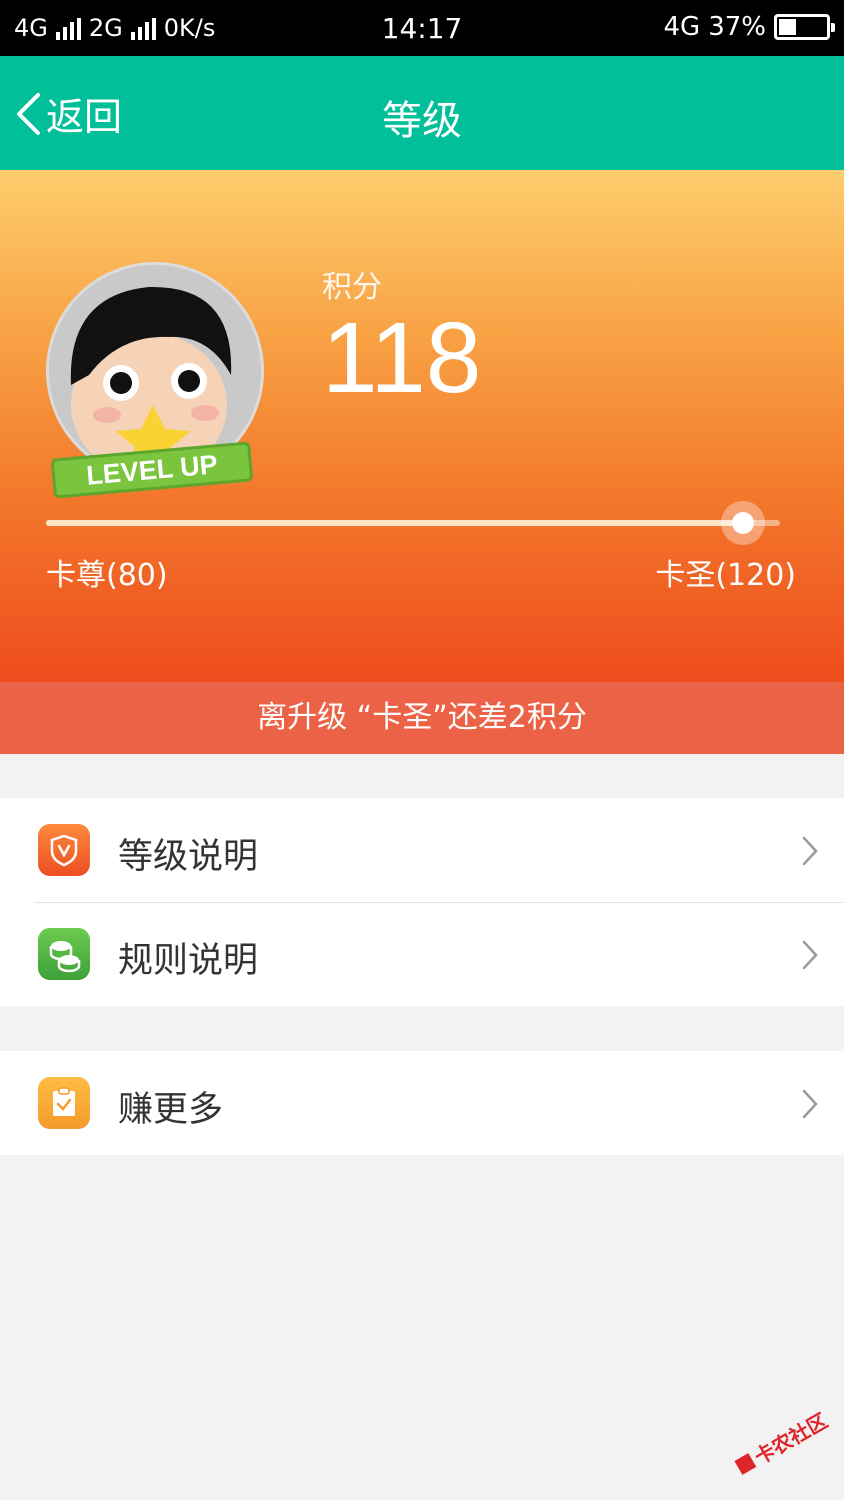  I want to click on menu-group-earn: 赚更多, so click(422, 1103).